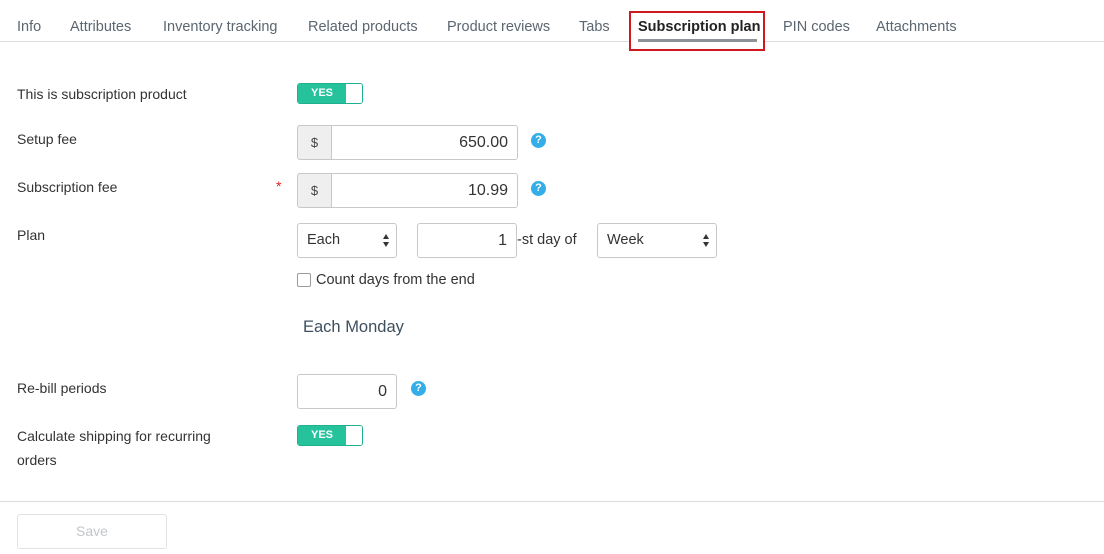  Describe the element at coordinates (347, 391) in the screenshot. I see `rebill-periods-input` at that location.